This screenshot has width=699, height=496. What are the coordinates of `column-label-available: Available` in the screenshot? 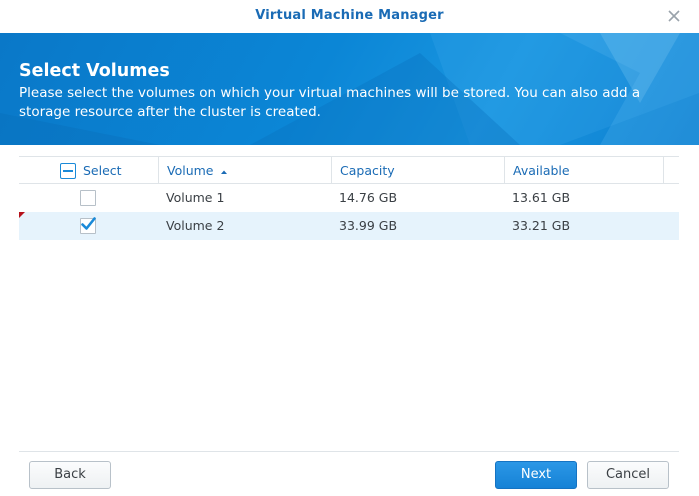 It's located at (541, 170).